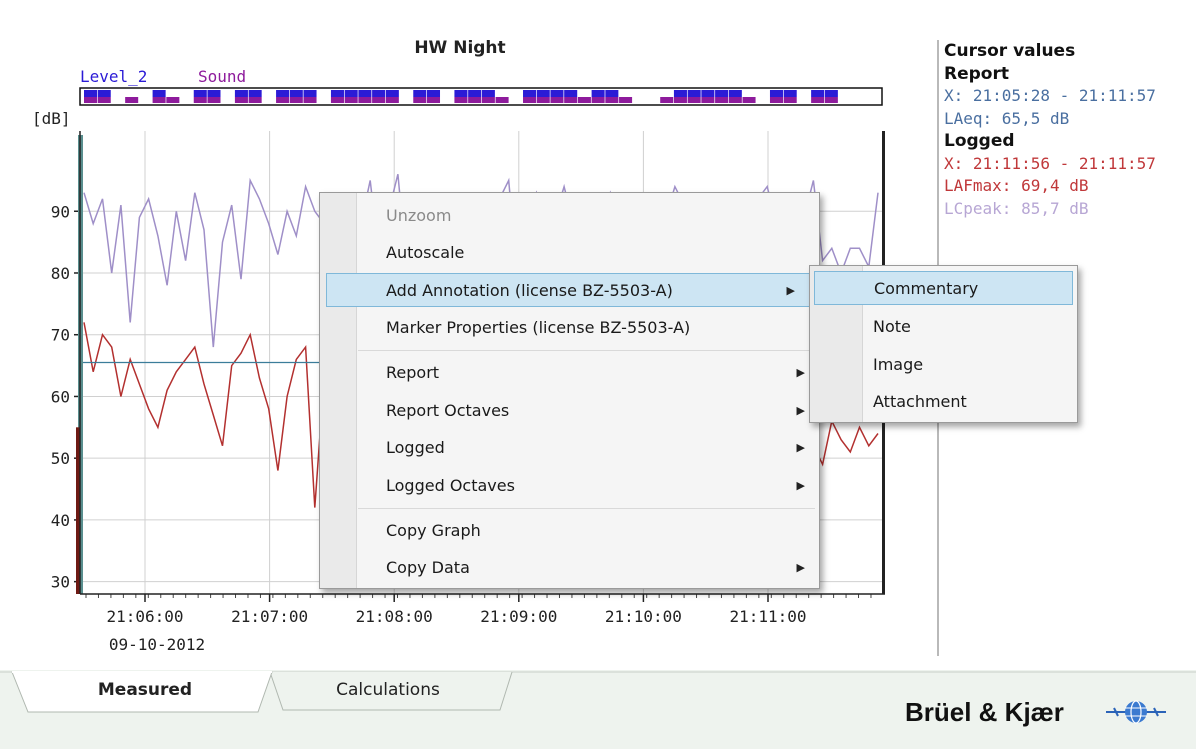 The image size is (1196, 749). Describe the element at coordinates (976, 73) in the screenshot. I see `report-heading: Report` at that location.